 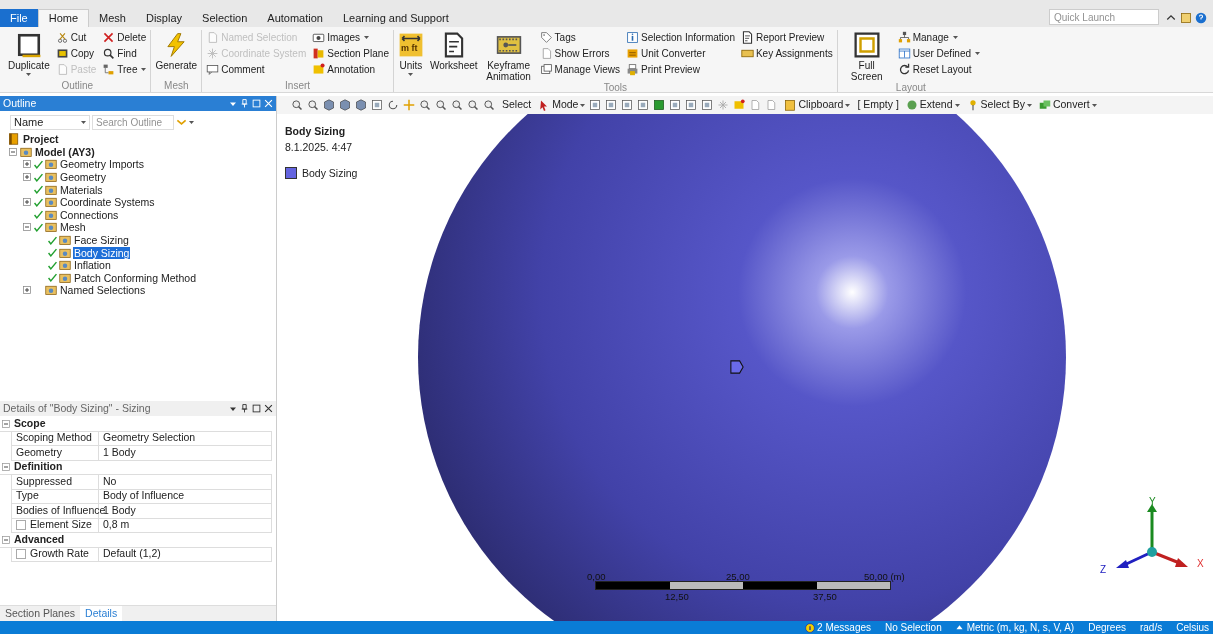 What do you see at coordinates (164, 18) in the screenshot?
I see `ribbon-tab: Display` at bounding box center [164, 18].